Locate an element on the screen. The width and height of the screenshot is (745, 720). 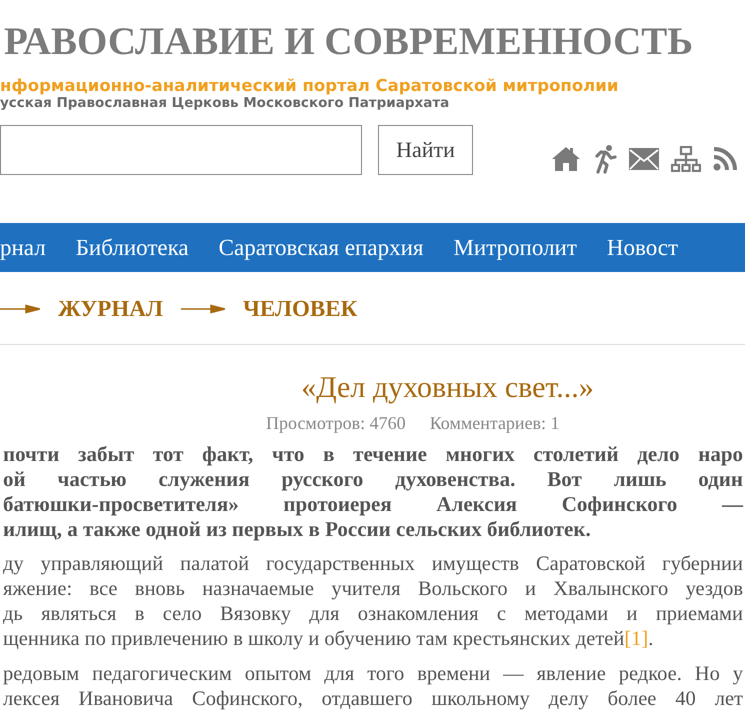
body-text-line: ду управляющий палатой государственных имуществ Саратовской губернии is located at coordinates (372, 564).